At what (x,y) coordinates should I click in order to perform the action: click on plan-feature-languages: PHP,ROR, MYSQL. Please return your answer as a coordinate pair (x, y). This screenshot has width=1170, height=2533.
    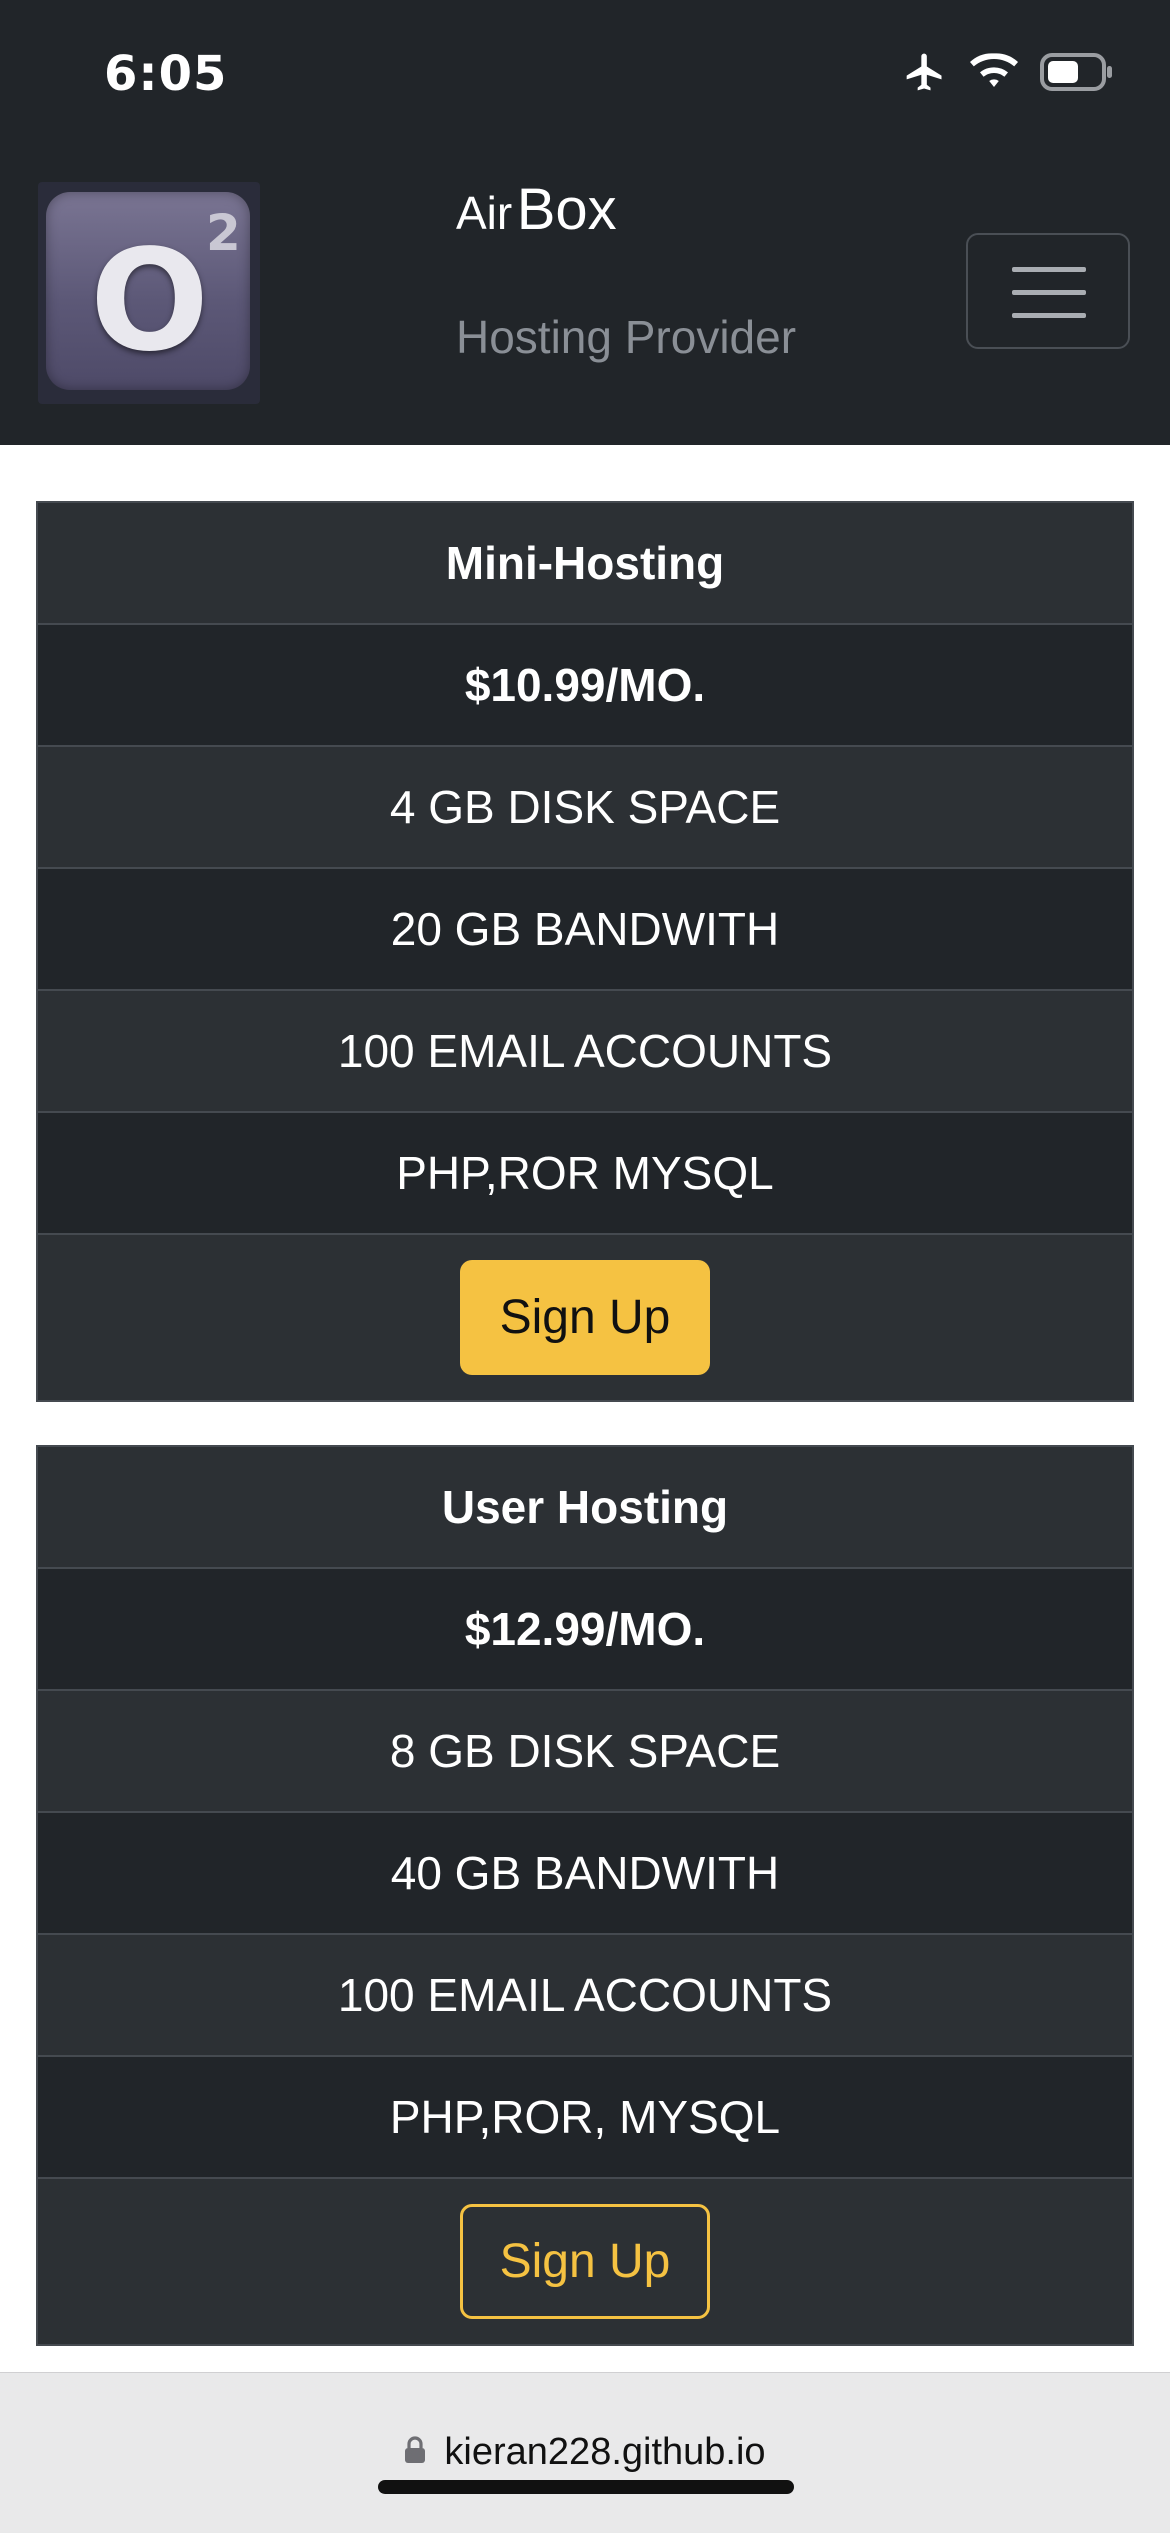
    Looking at the image, I should click on (585, 2118).